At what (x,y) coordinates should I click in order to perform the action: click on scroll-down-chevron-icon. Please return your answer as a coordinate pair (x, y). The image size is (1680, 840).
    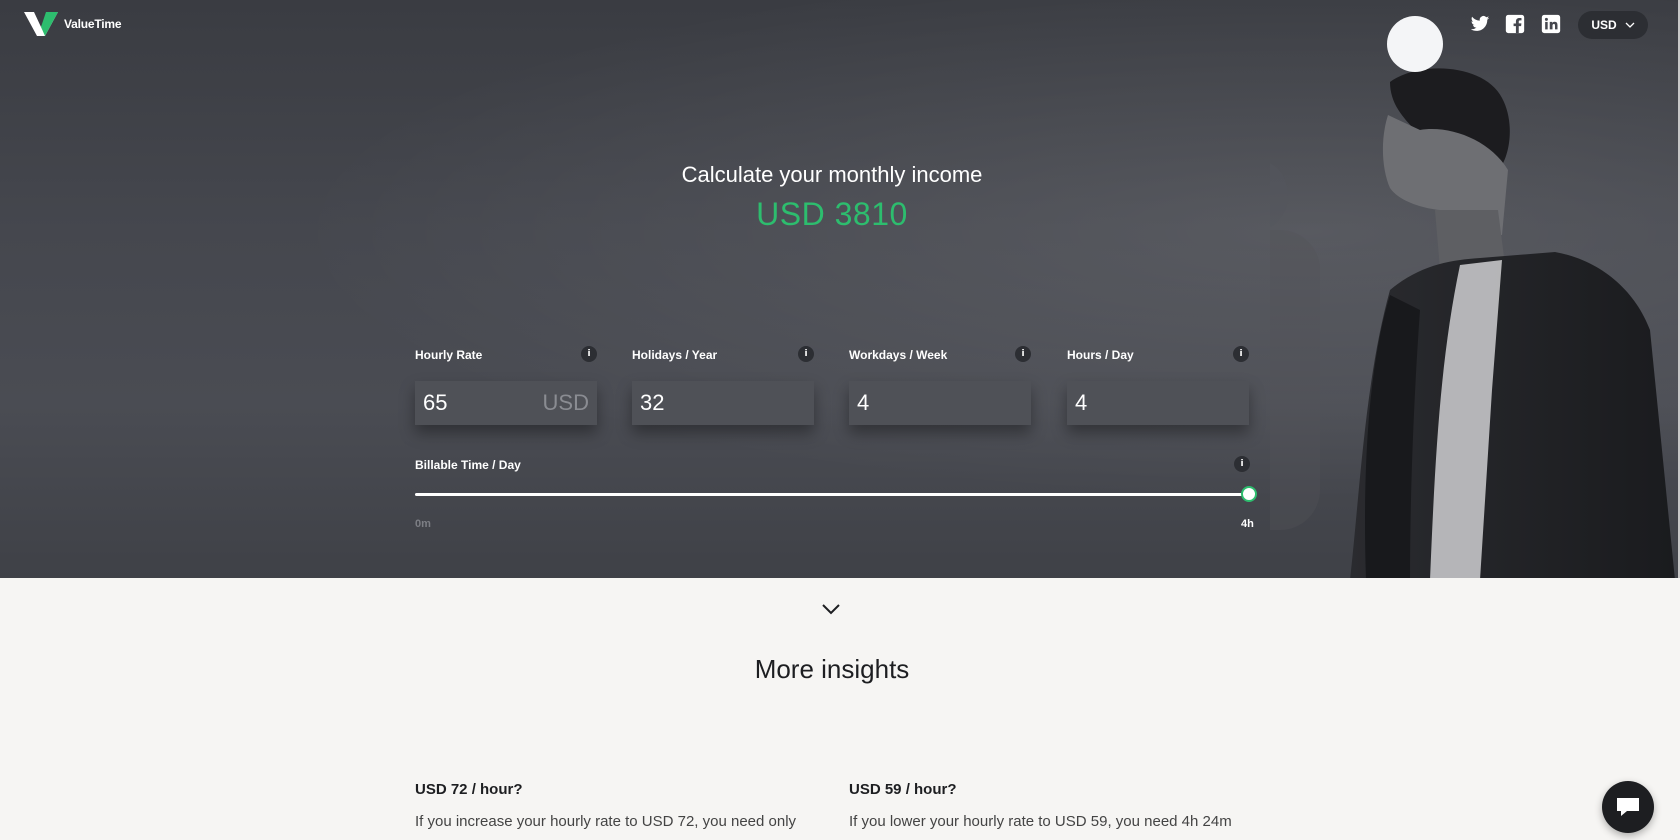
    Looking at the image, I should click on (831, 609).